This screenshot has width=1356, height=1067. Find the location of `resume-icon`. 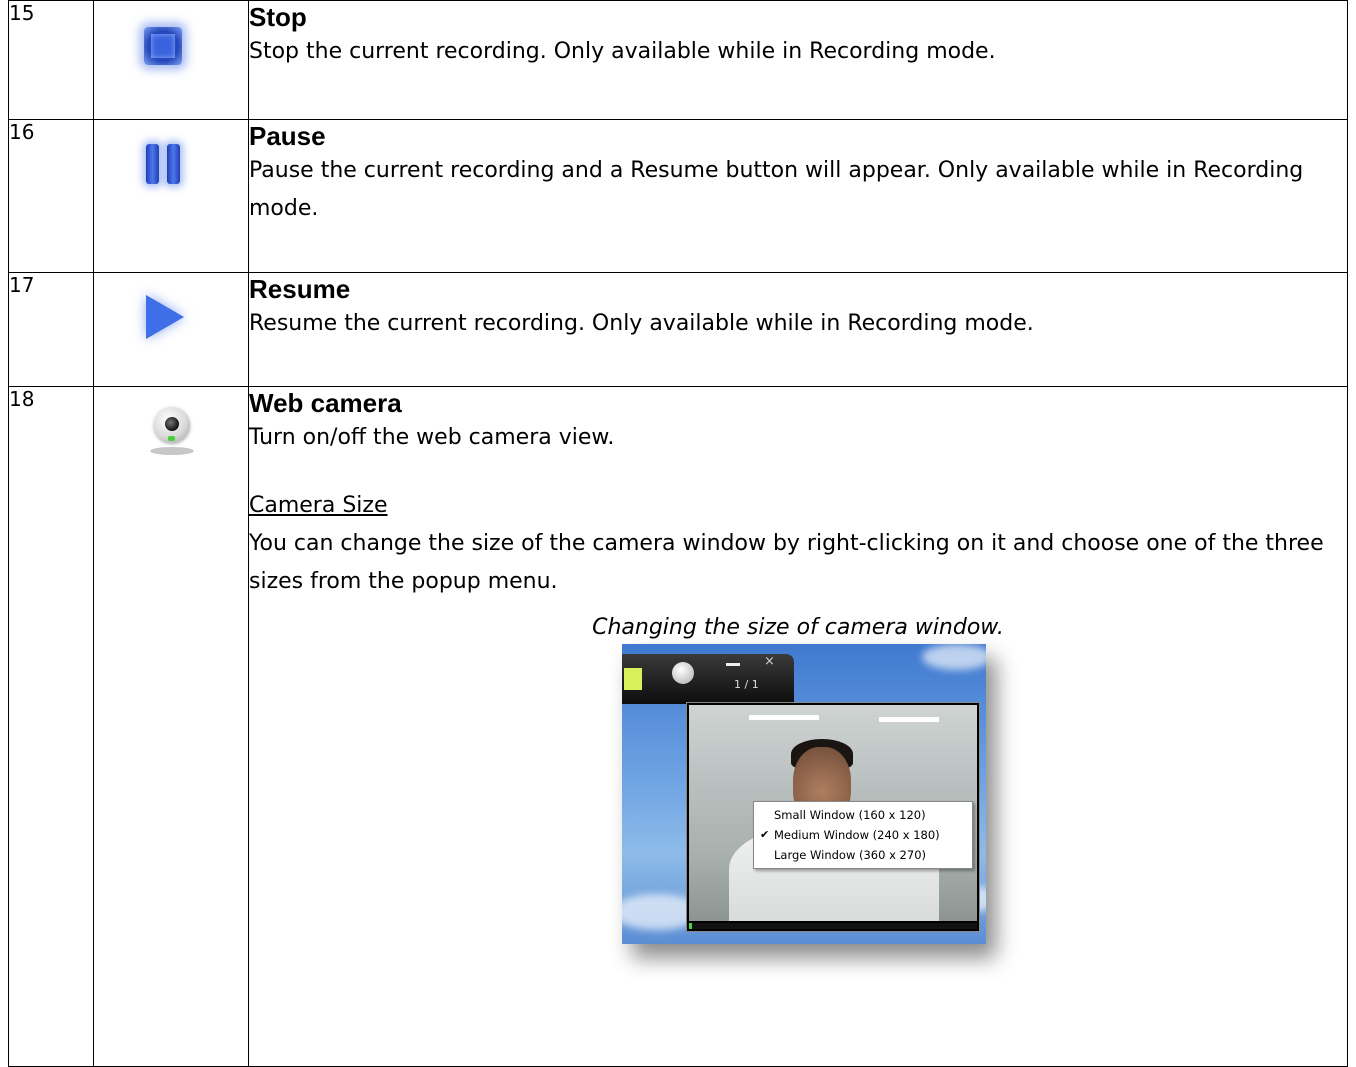

resume-icon is located at coordinates (165, 317).